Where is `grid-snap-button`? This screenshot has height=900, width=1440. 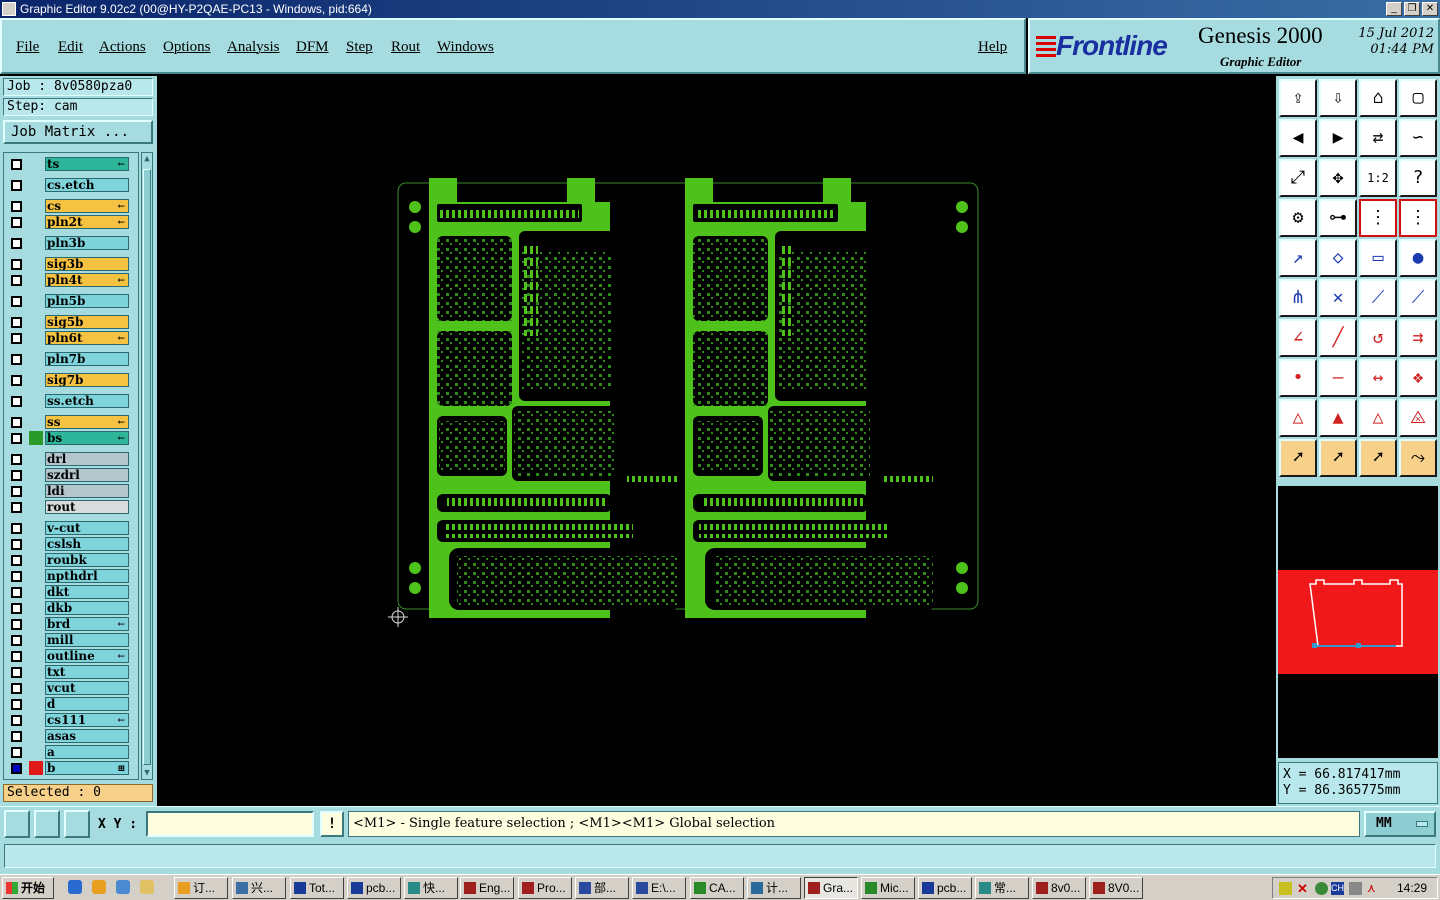
grid-snap-button is located at coordinates (77, 824).